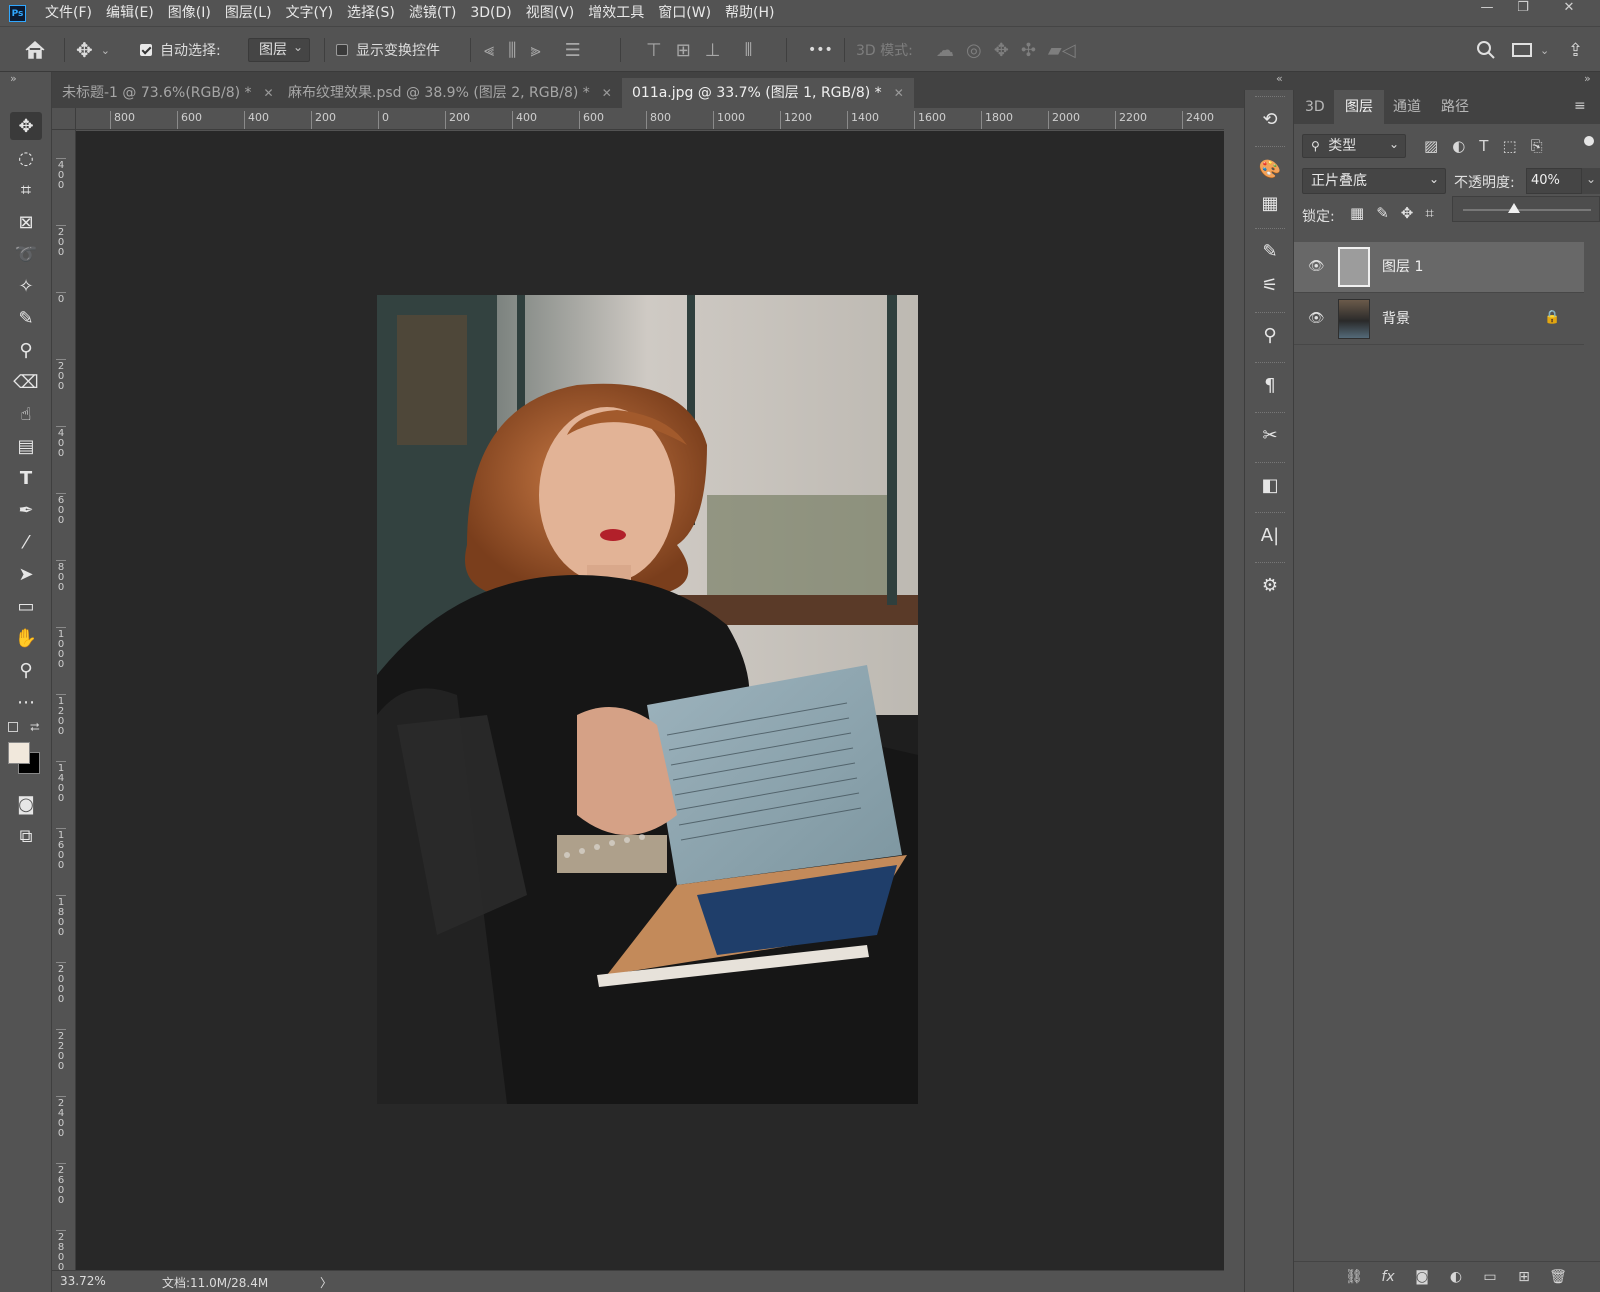  What do you see at coordinates (189, 13) in the screenshot?
I see `menu-item: 图像(I)` at bounding box center [189, 13].